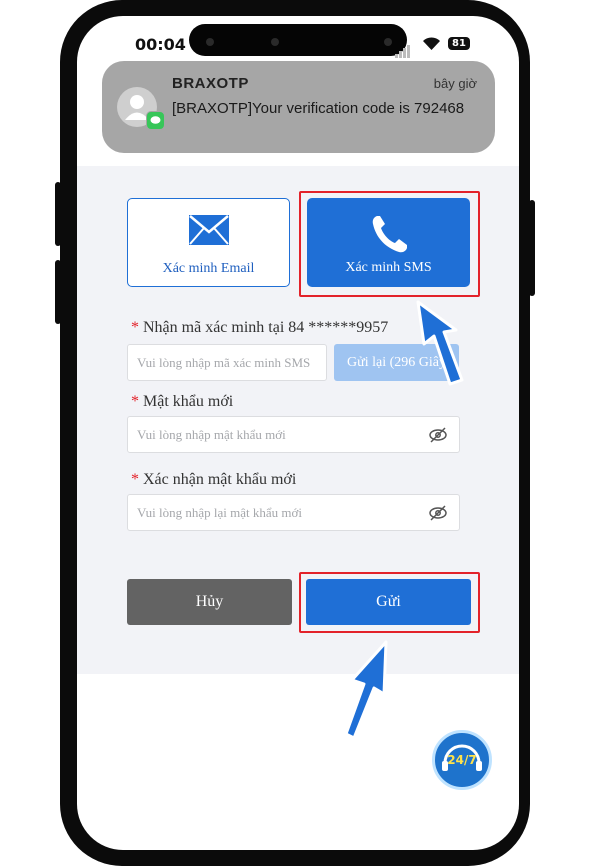 This screenshot has height=866, width=596. What do you see at coordinates (459, 43) in the screenshot?
I see `battery-icon: 81` at bounding box center [459, 43].